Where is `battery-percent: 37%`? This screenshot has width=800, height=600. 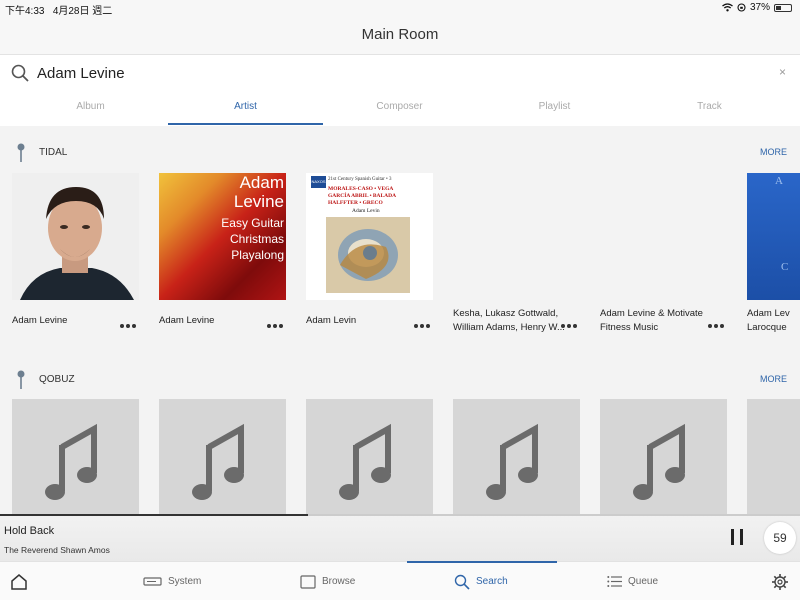 battery-percent: 37% is located at coordinates (759, 7).